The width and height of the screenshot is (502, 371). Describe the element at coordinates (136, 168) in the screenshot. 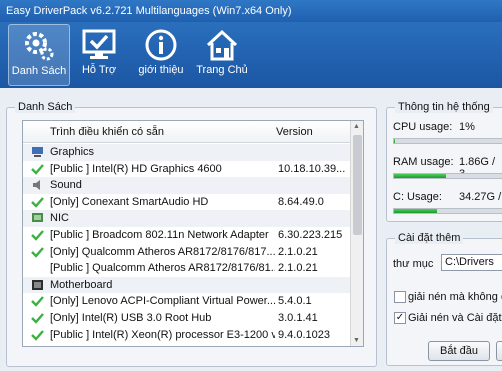

I see `row-name: [Public ] Intel(R) HD Graphics 4600` at that location.